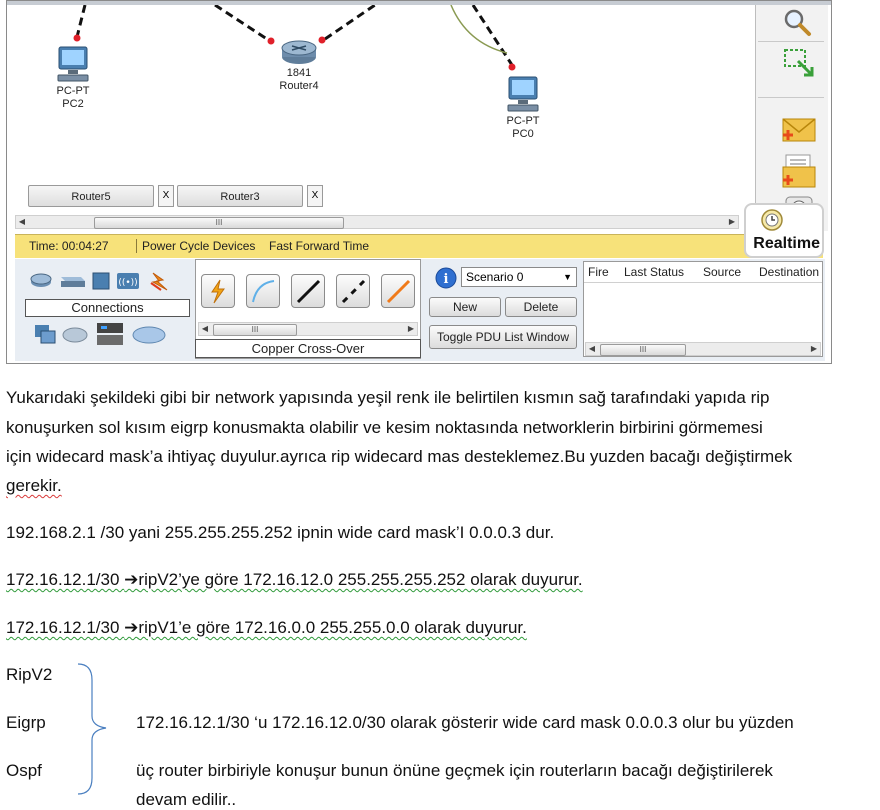  I want to click on paragraph-line: gerekir., so click(34, 485).